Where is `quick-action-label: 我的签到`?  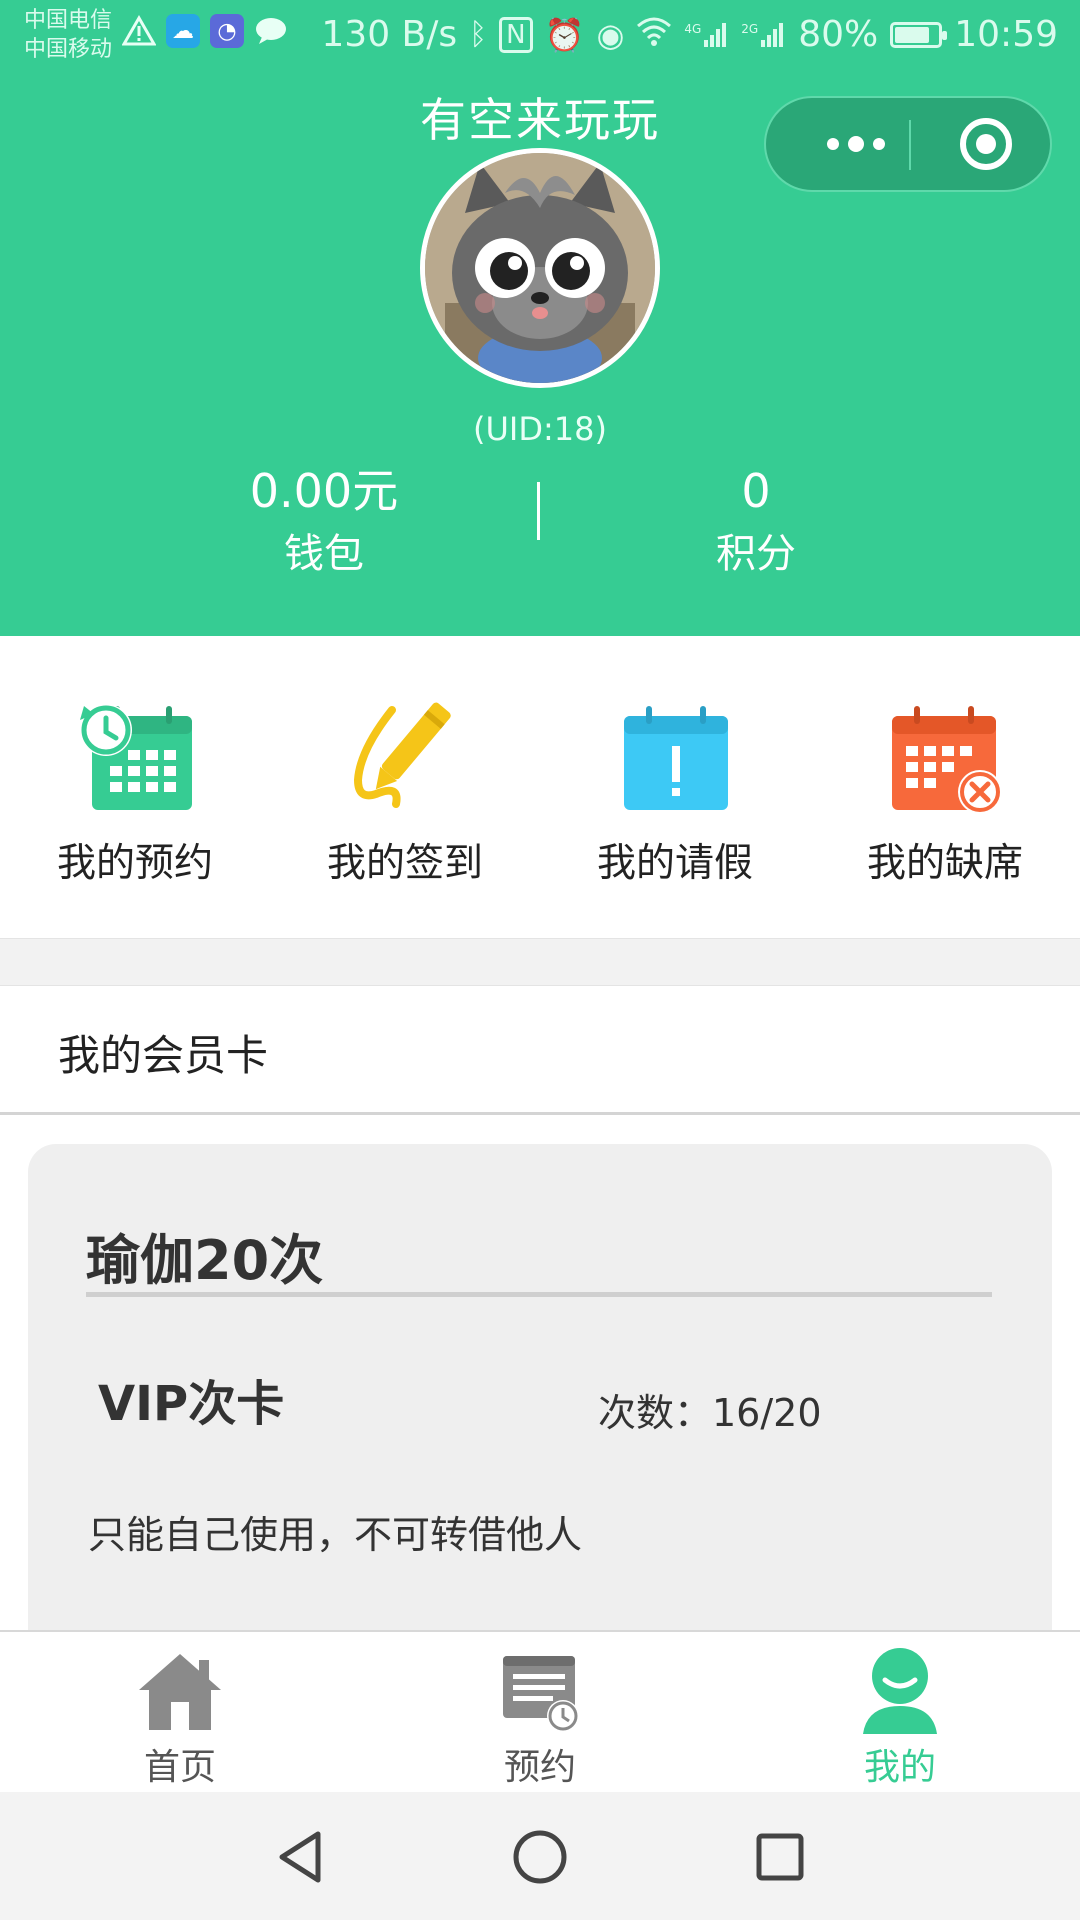
quick-action-label: 我的签到 is located at coordinates (404, 863).